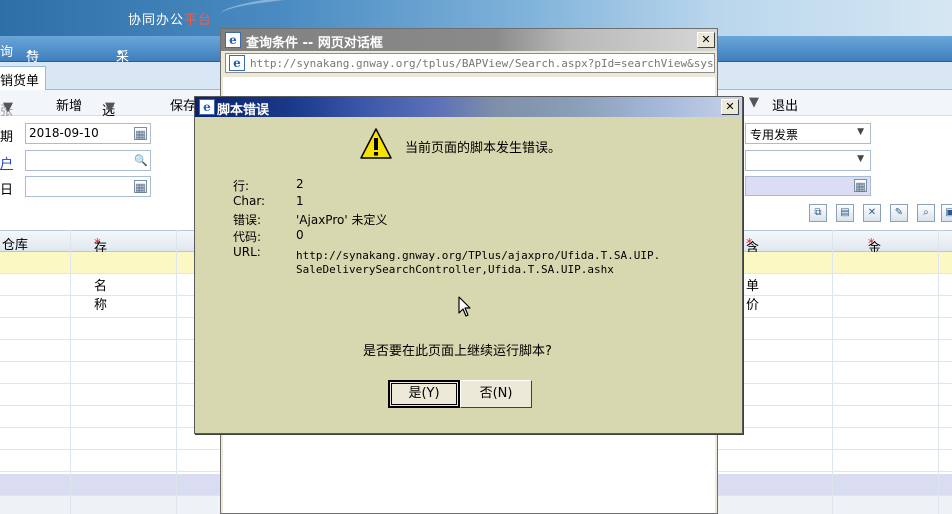 This screenshot has height=514, width=952. What do you see at coordinates (88, 186) in the screenshot?
I see `date2-field: ▦` at bounding box center [88, 186].